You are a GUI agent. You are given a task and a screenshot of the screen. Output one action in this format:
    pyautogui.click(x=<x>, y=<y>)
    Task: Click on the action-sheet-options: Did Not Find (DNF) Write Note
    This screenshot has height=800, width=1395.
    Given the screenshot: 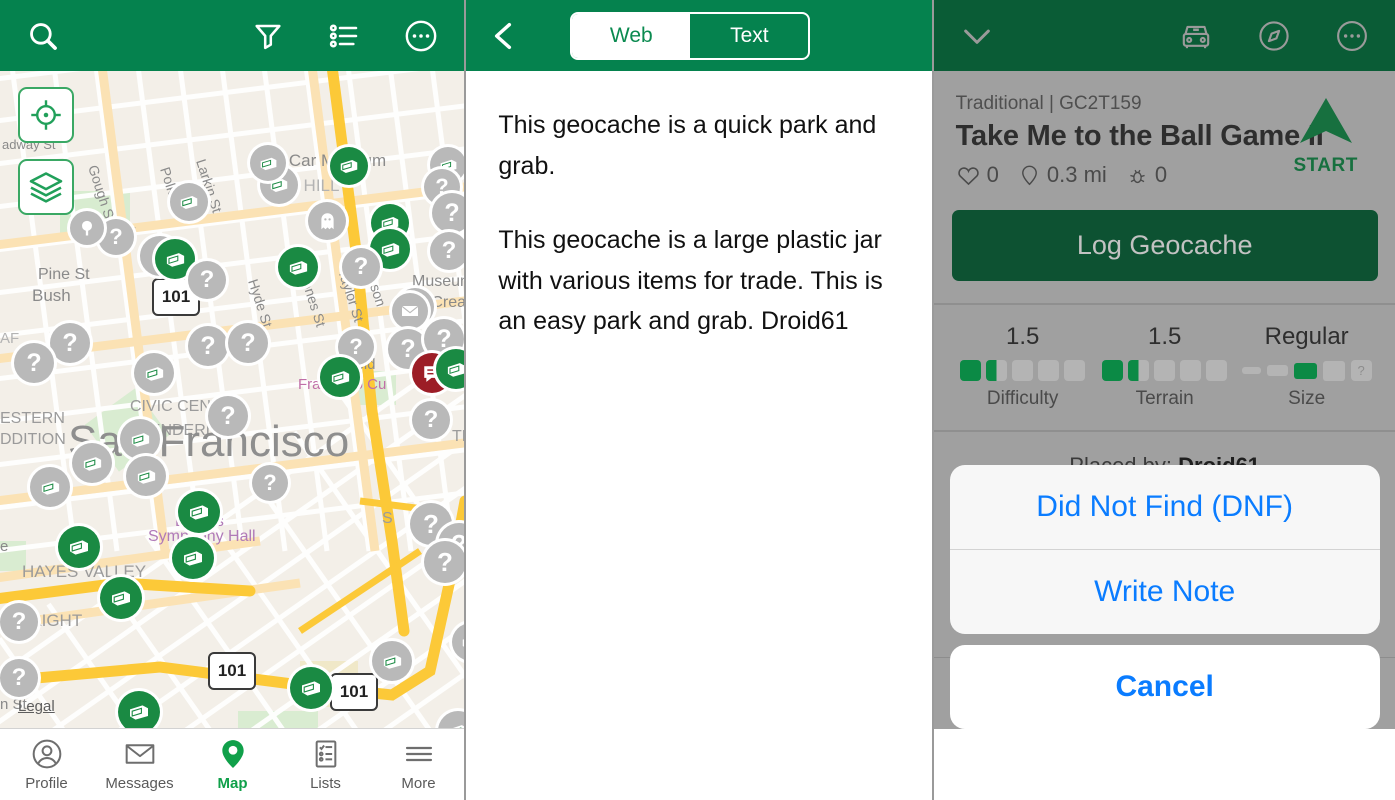 What is the action you would take?
    pyautogui.click(x=1164, y=549)
    